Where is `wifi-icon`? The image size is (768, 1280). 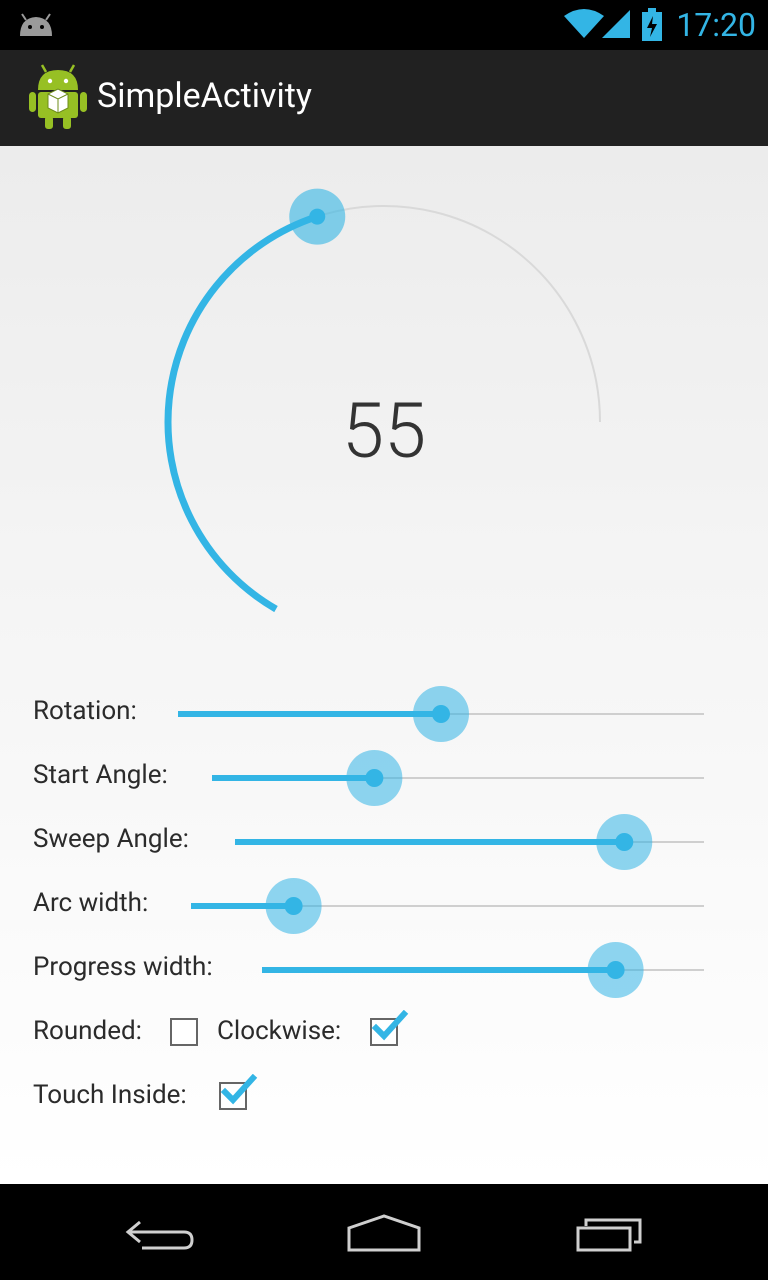
wifi-icon is located at coordinates (584, 24).